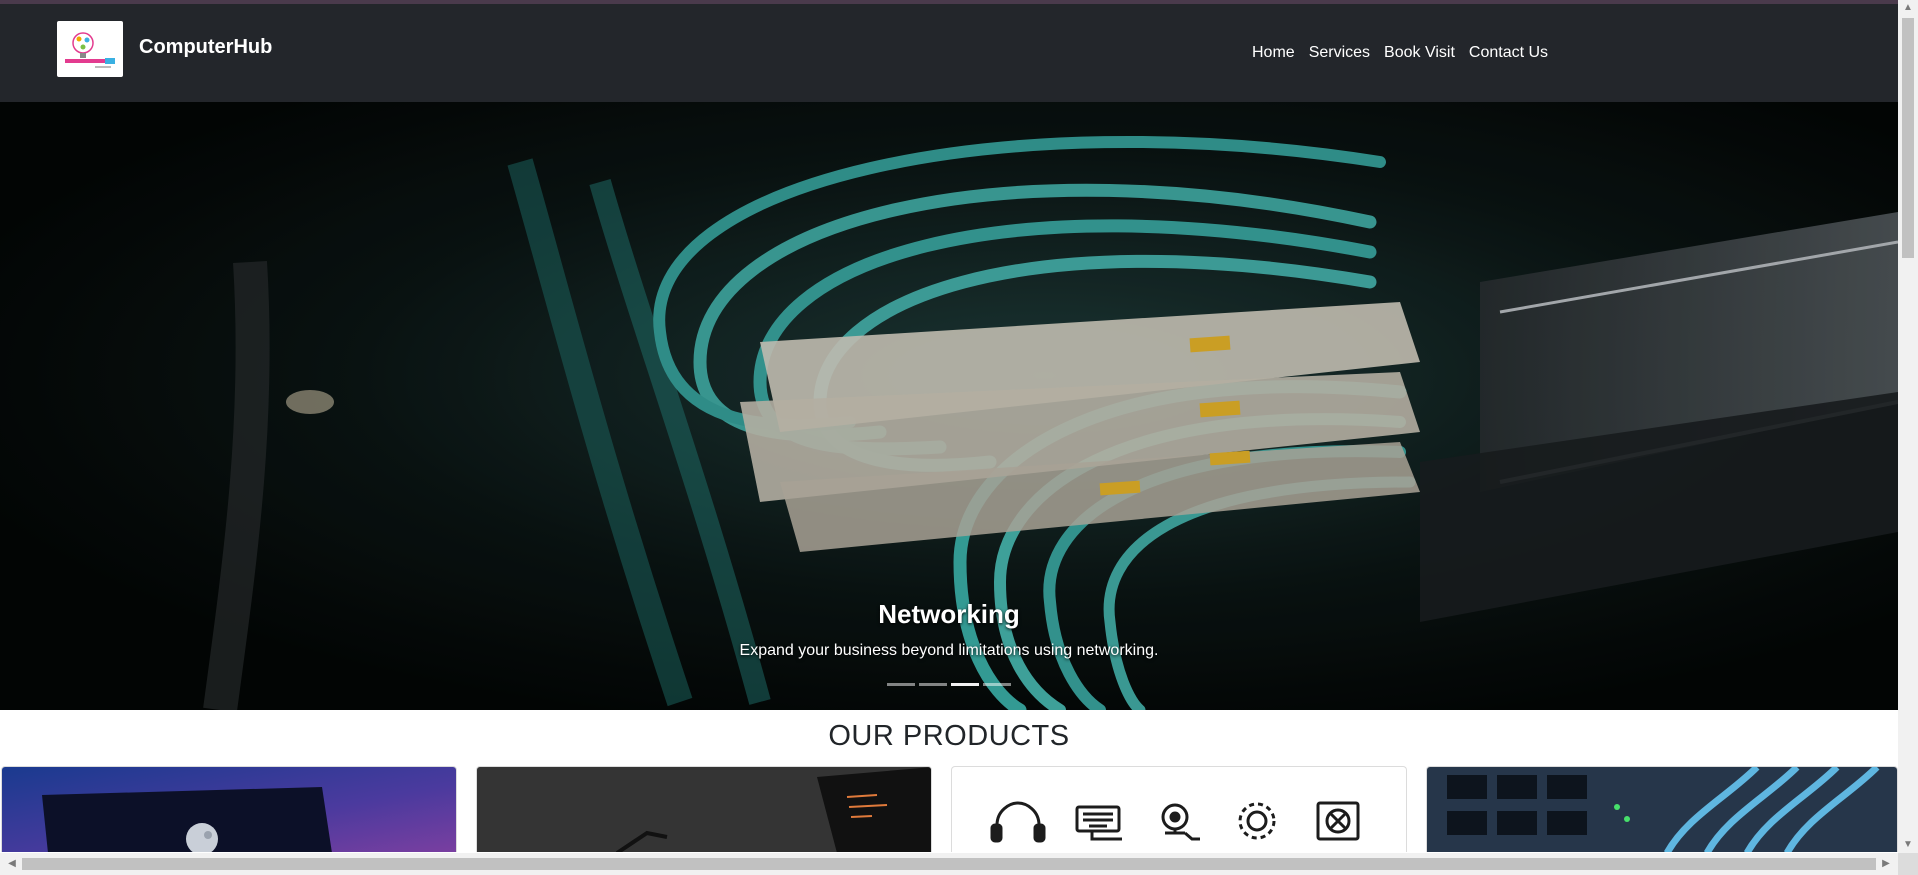  I want to click on scroll-right-arrow-icon: ▶, so click(1886, 864).